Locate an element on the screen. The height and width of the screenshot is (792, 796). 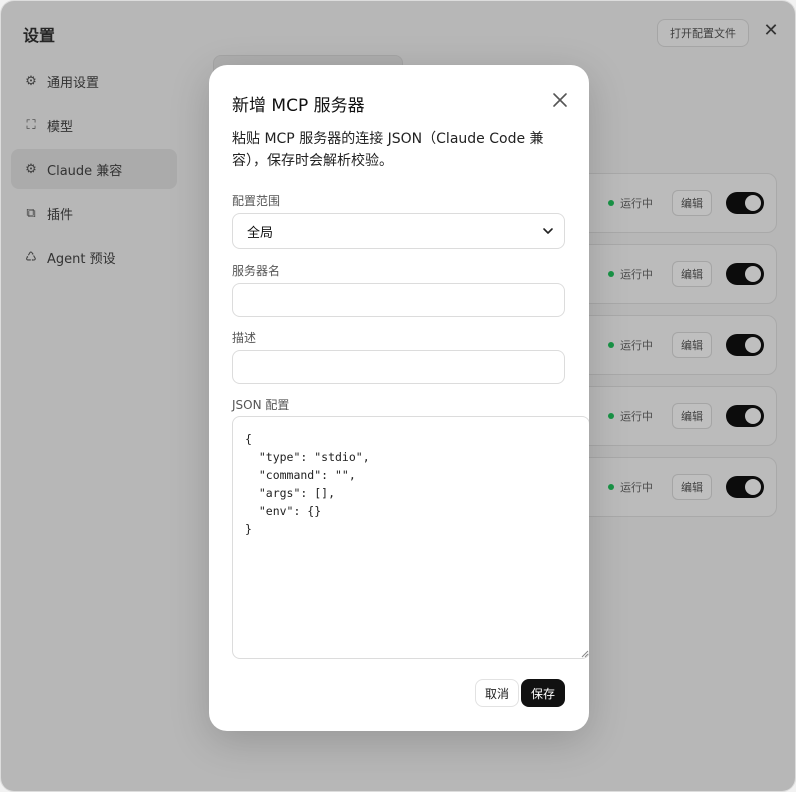
resize-handle-icon is located at coordinates (585, 654).